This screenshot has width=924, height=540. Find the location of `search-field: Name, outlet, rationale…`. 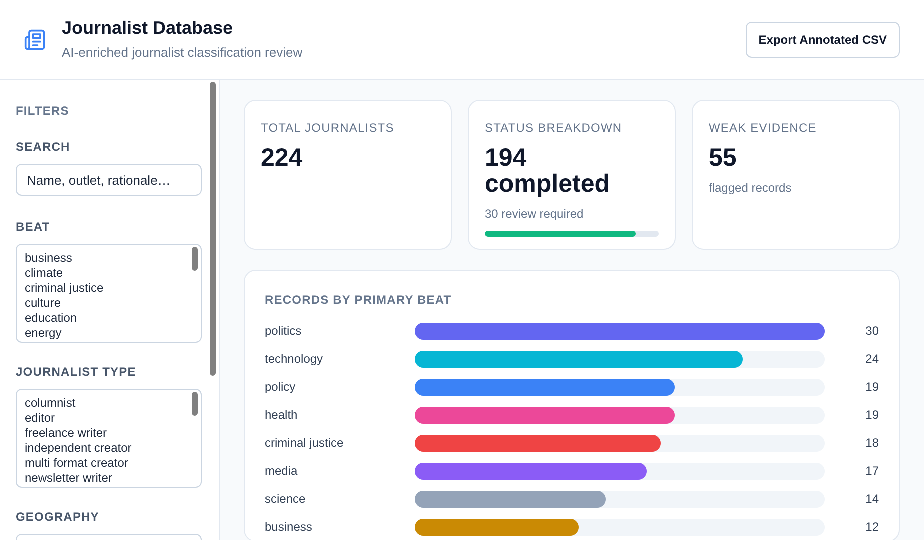

search-field: Name, outlet, rationale… is located at coordinates (109, 180).